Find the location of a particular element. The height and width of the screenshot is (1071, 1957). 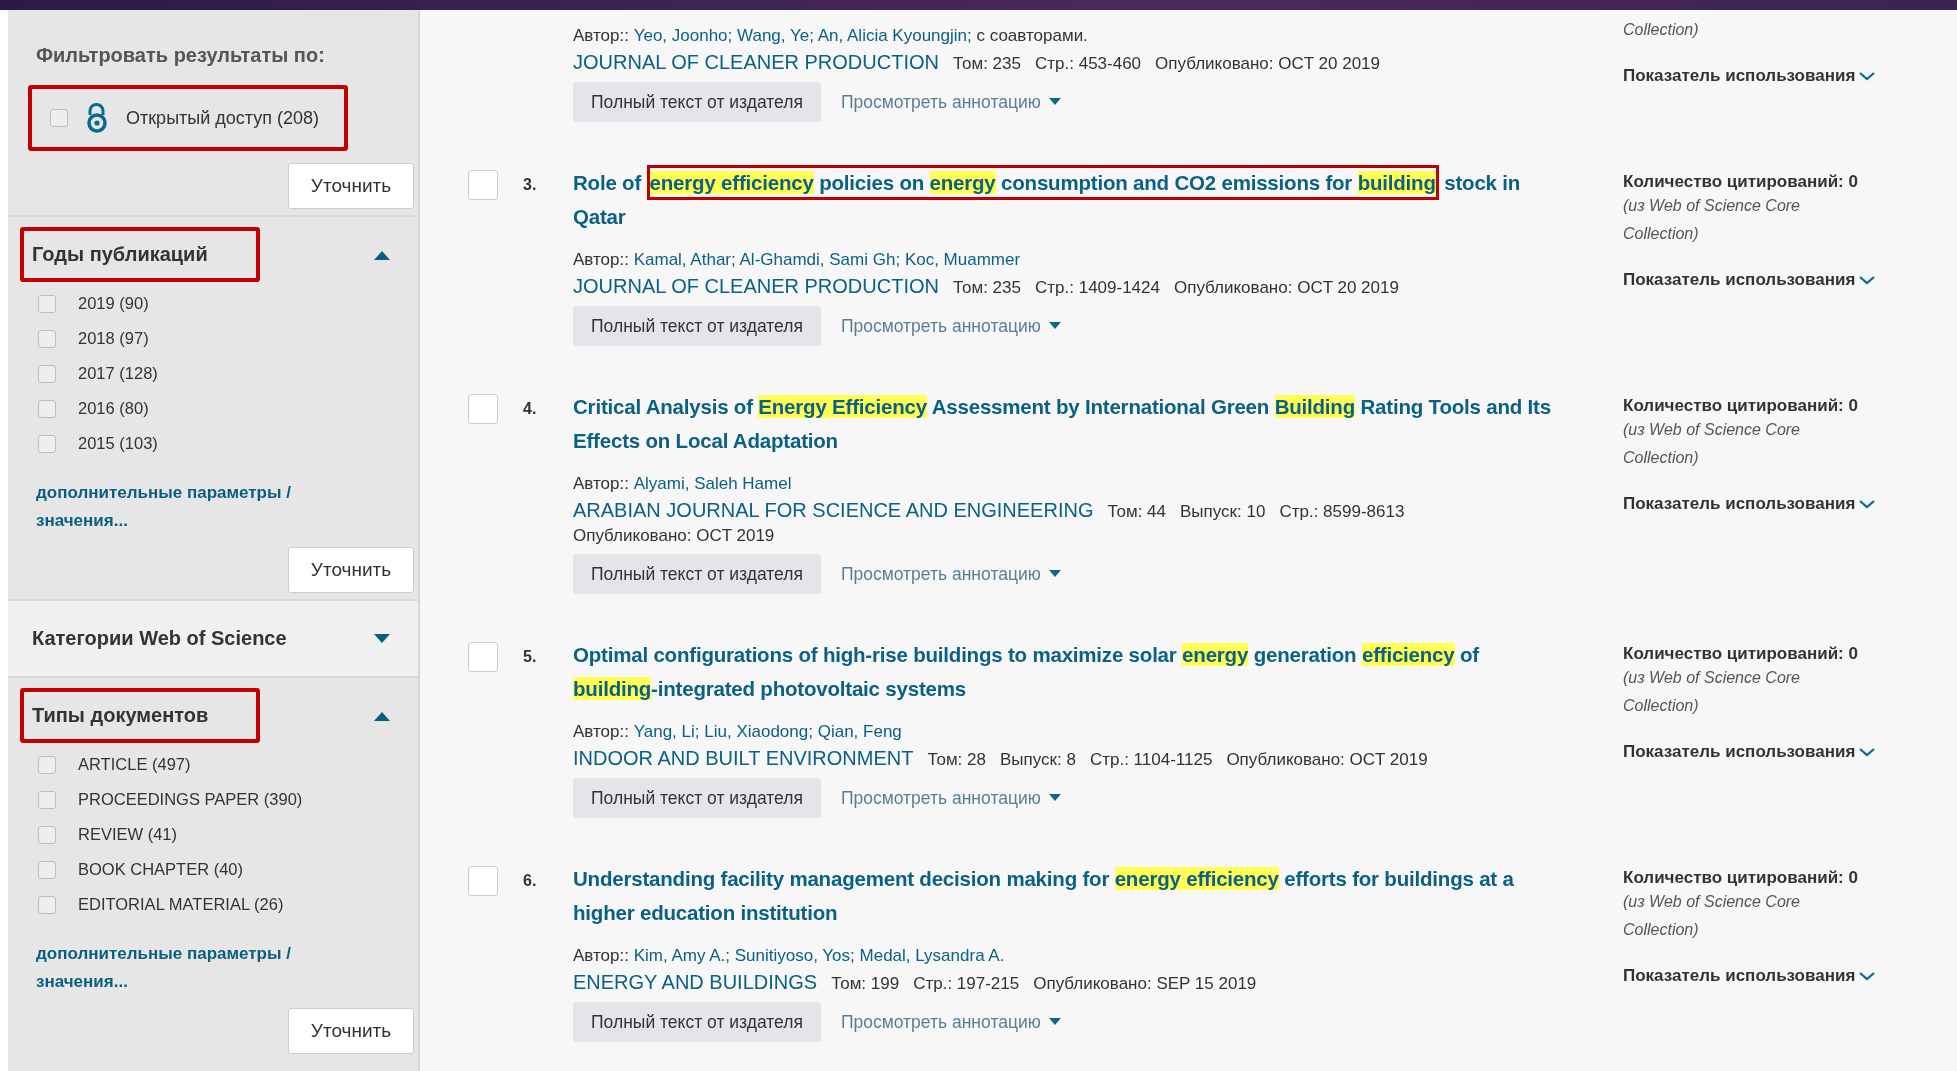

filter-option-label: Открытый доступ (208) is located at coordinates (223, 118).